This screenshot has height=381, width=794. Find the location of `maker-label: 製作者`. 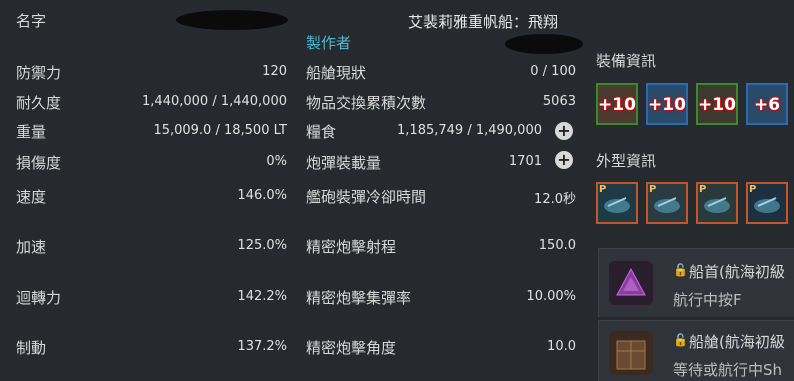

maker-label: 製作者 is located at coordinates (329, 43).